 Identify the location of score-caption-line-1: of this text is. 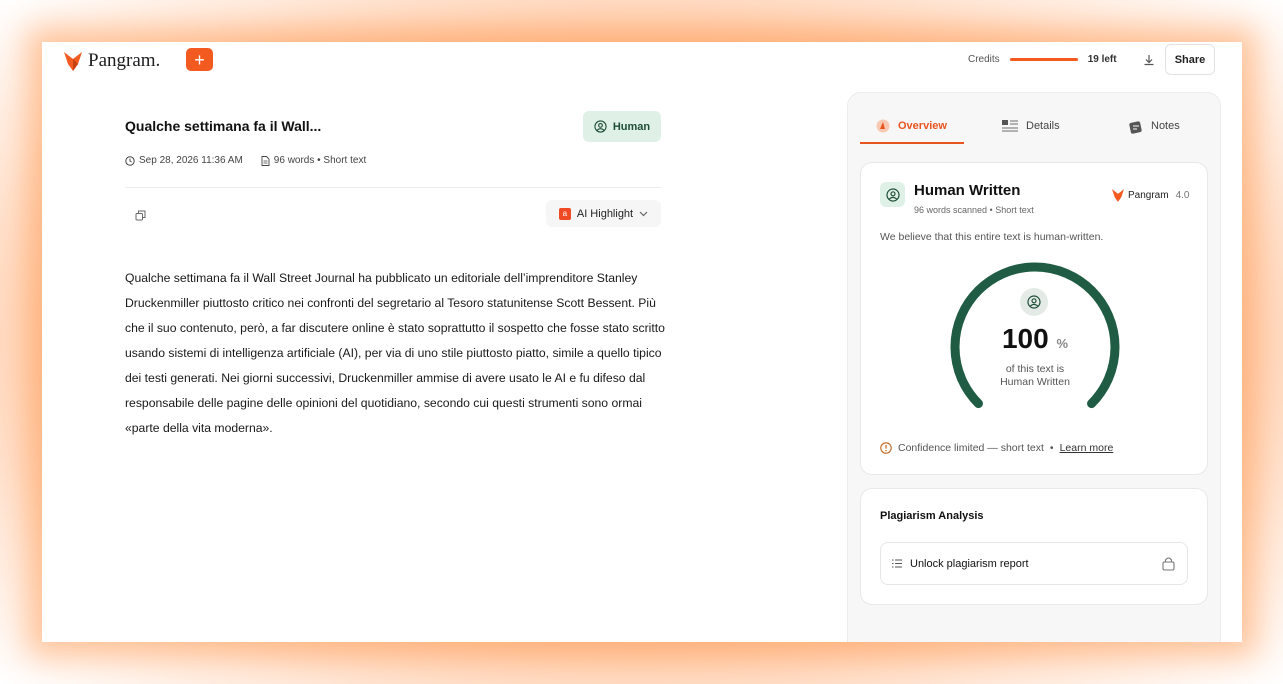
(1035, 369).